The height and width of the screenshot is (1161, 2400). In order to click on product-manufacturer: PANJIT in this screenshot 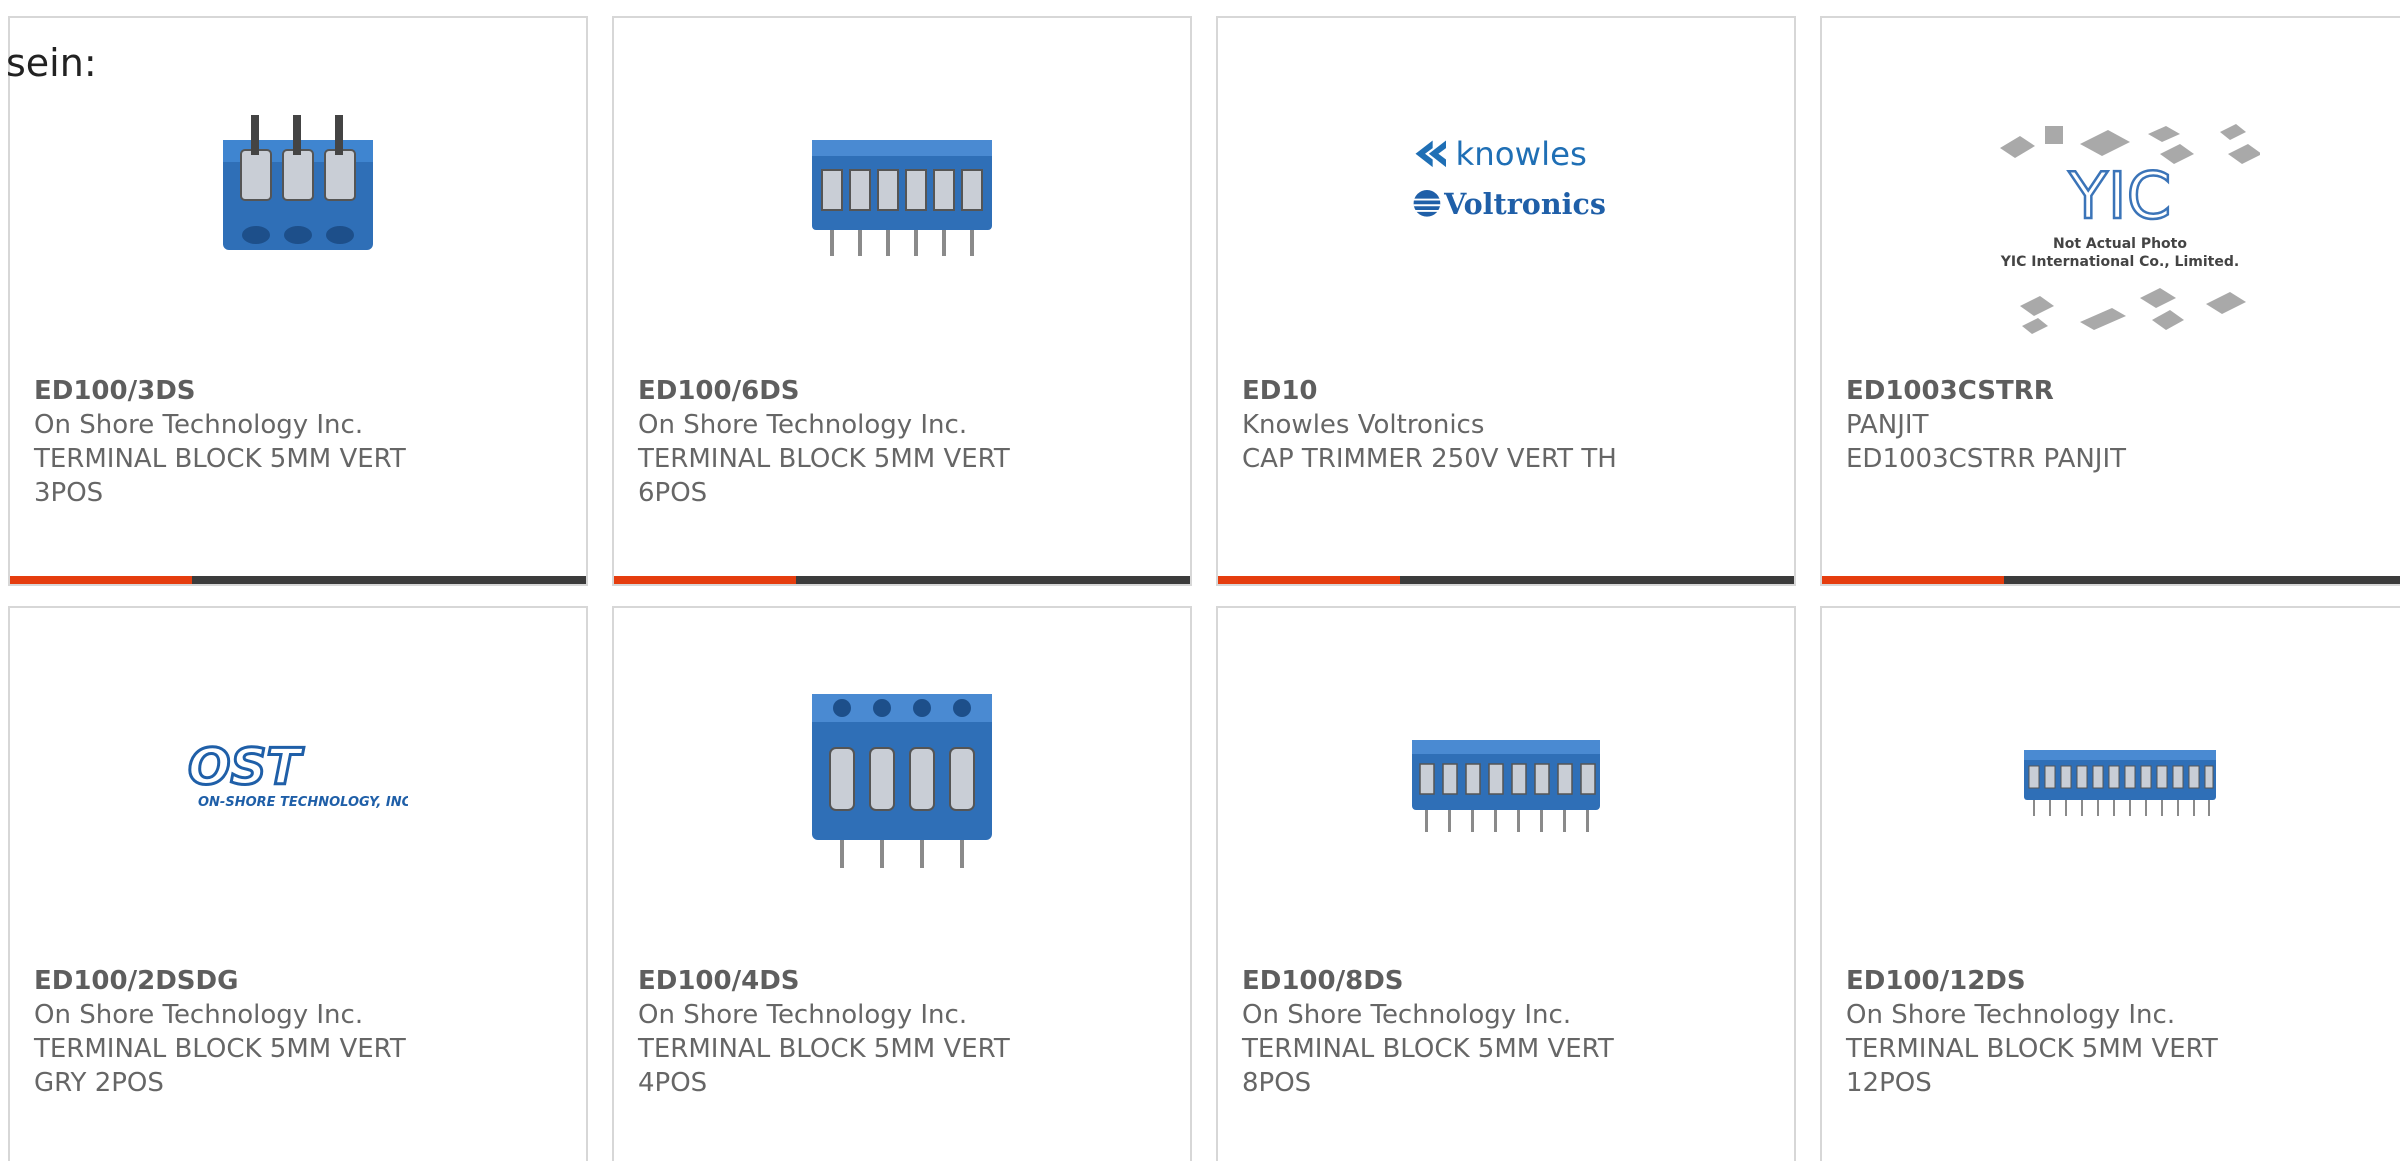, I will do `click(1887, 425)`.